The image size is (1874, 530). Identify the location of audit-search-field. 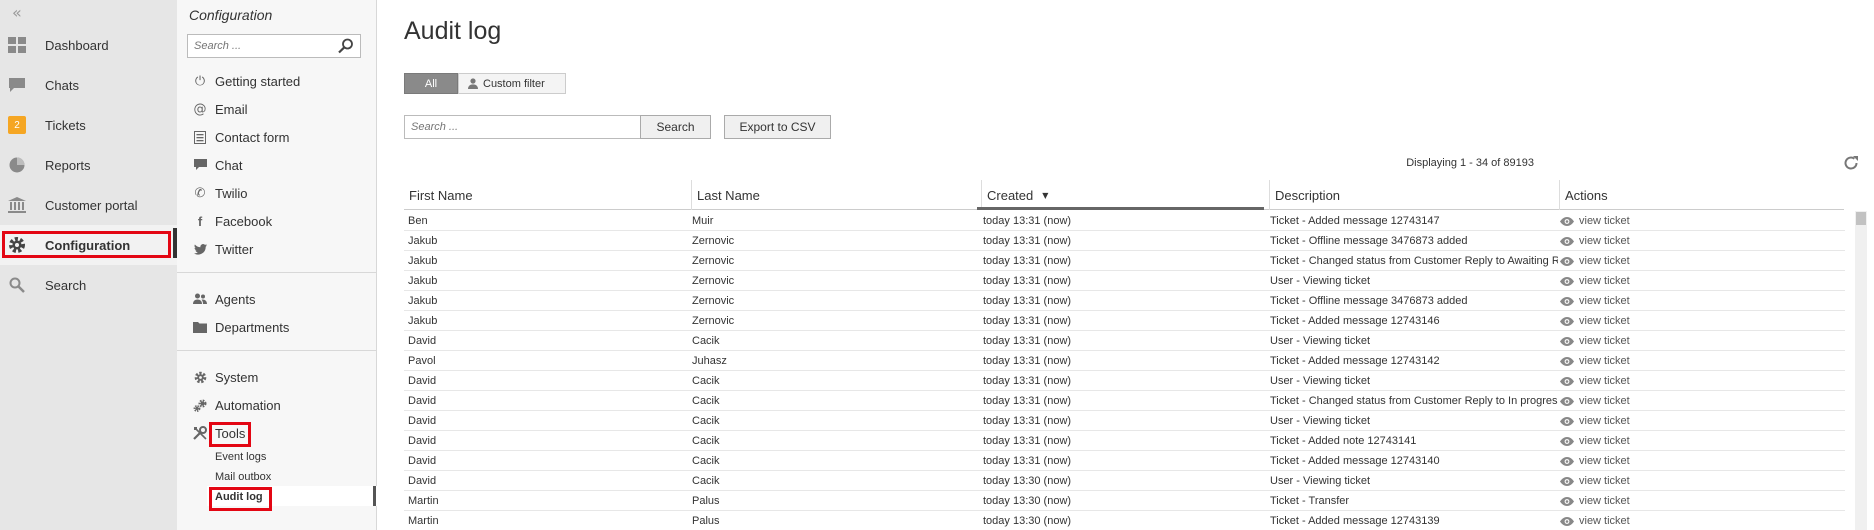
(522, 127).